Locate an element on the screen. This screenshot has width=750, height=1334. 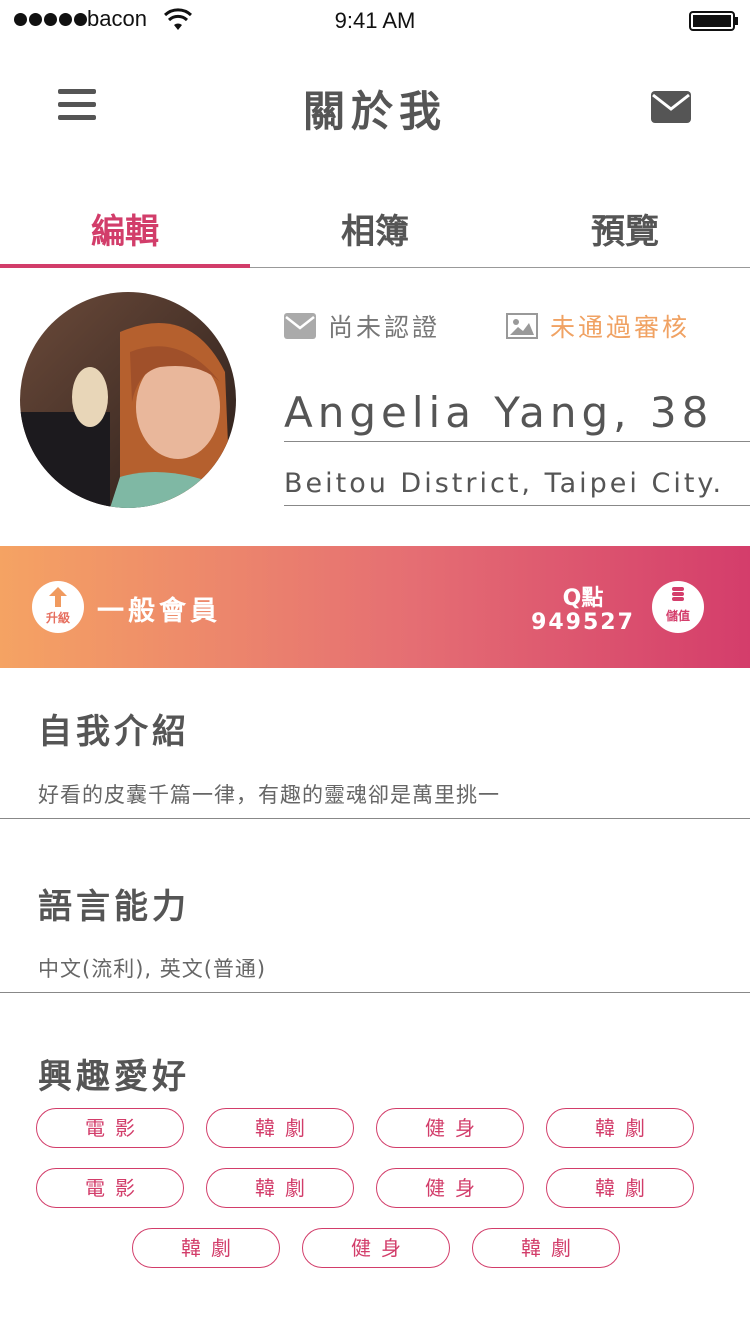
self-intro-section: 自我介紹 好看的皮囊千篇一律，有趣的靈魂卻是萬里挑一 is located at coordinates (375, 743).